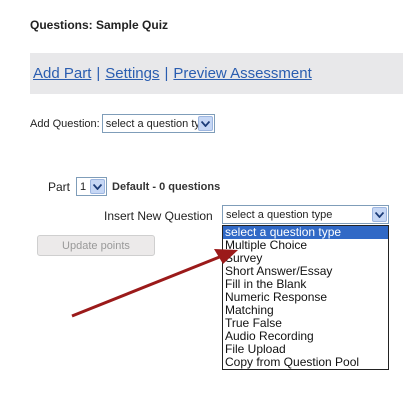 This screenshot has height=412, width=403. Describe the element at coordinates (83, 186) in the screenshot. I see `part-number-value: 1` at that location.